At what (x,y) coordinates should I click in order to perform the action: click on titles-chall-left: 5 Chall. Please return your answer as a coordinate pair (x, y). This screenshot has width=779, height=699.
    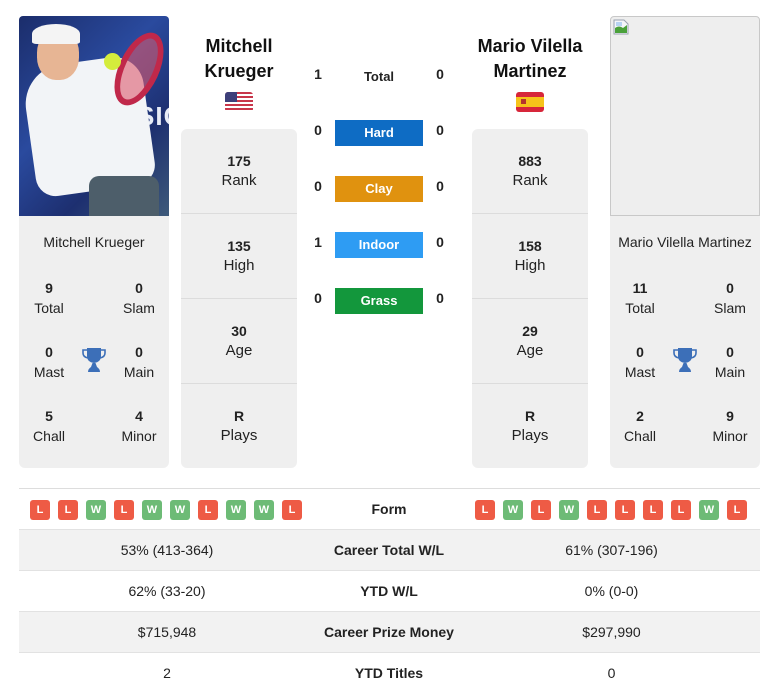
    Looking at the image, I should click on (49, 426).